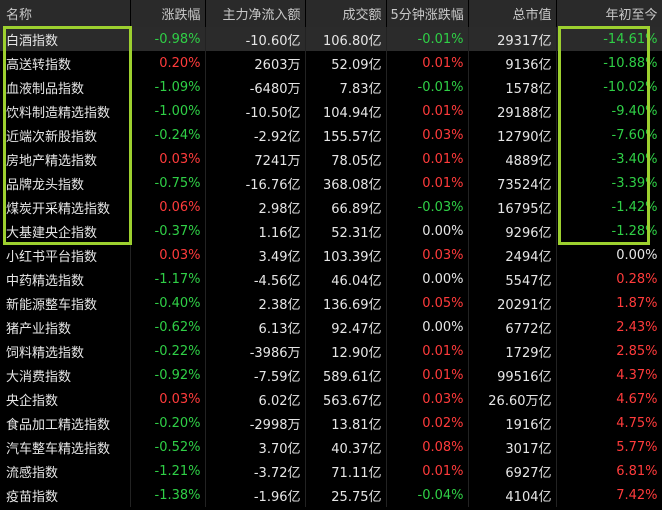 The image size is (662, 510). I want to click on cell-name: 煤炭开采精选指数, so click(65, 207).